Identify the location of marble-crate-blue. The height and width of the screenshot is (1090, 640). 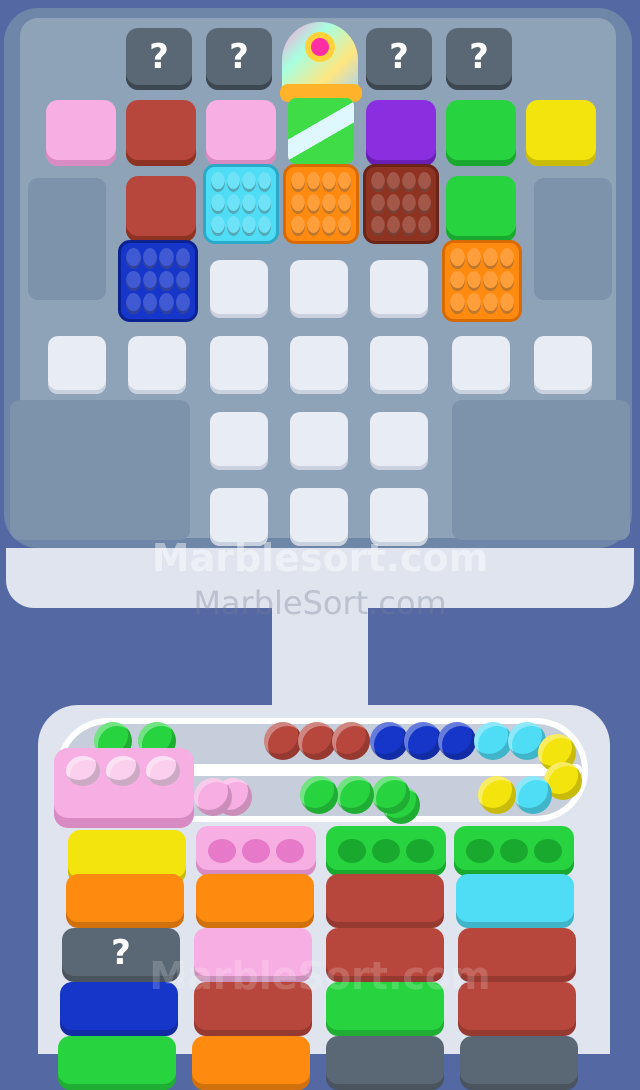
(158, 281).